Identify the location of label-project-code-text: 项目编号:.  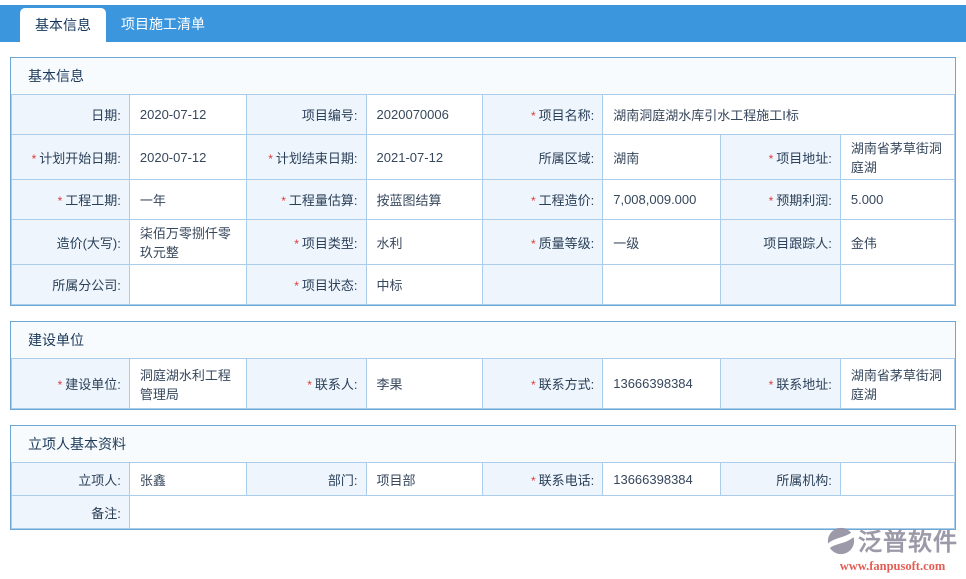
(329, 115).